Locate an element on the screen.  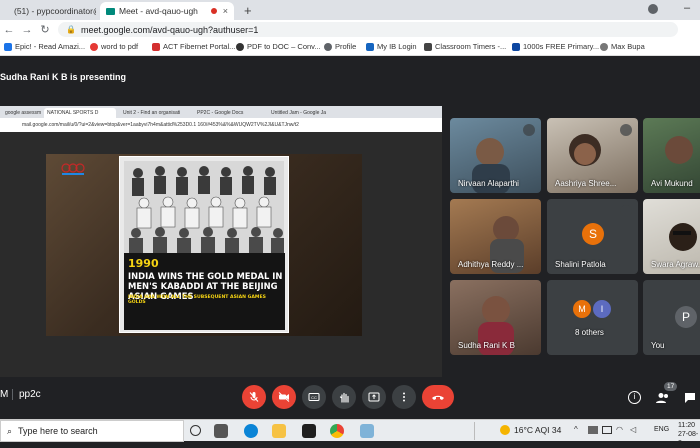
reload-icon: ↻ is located at coordinates (45, 29).